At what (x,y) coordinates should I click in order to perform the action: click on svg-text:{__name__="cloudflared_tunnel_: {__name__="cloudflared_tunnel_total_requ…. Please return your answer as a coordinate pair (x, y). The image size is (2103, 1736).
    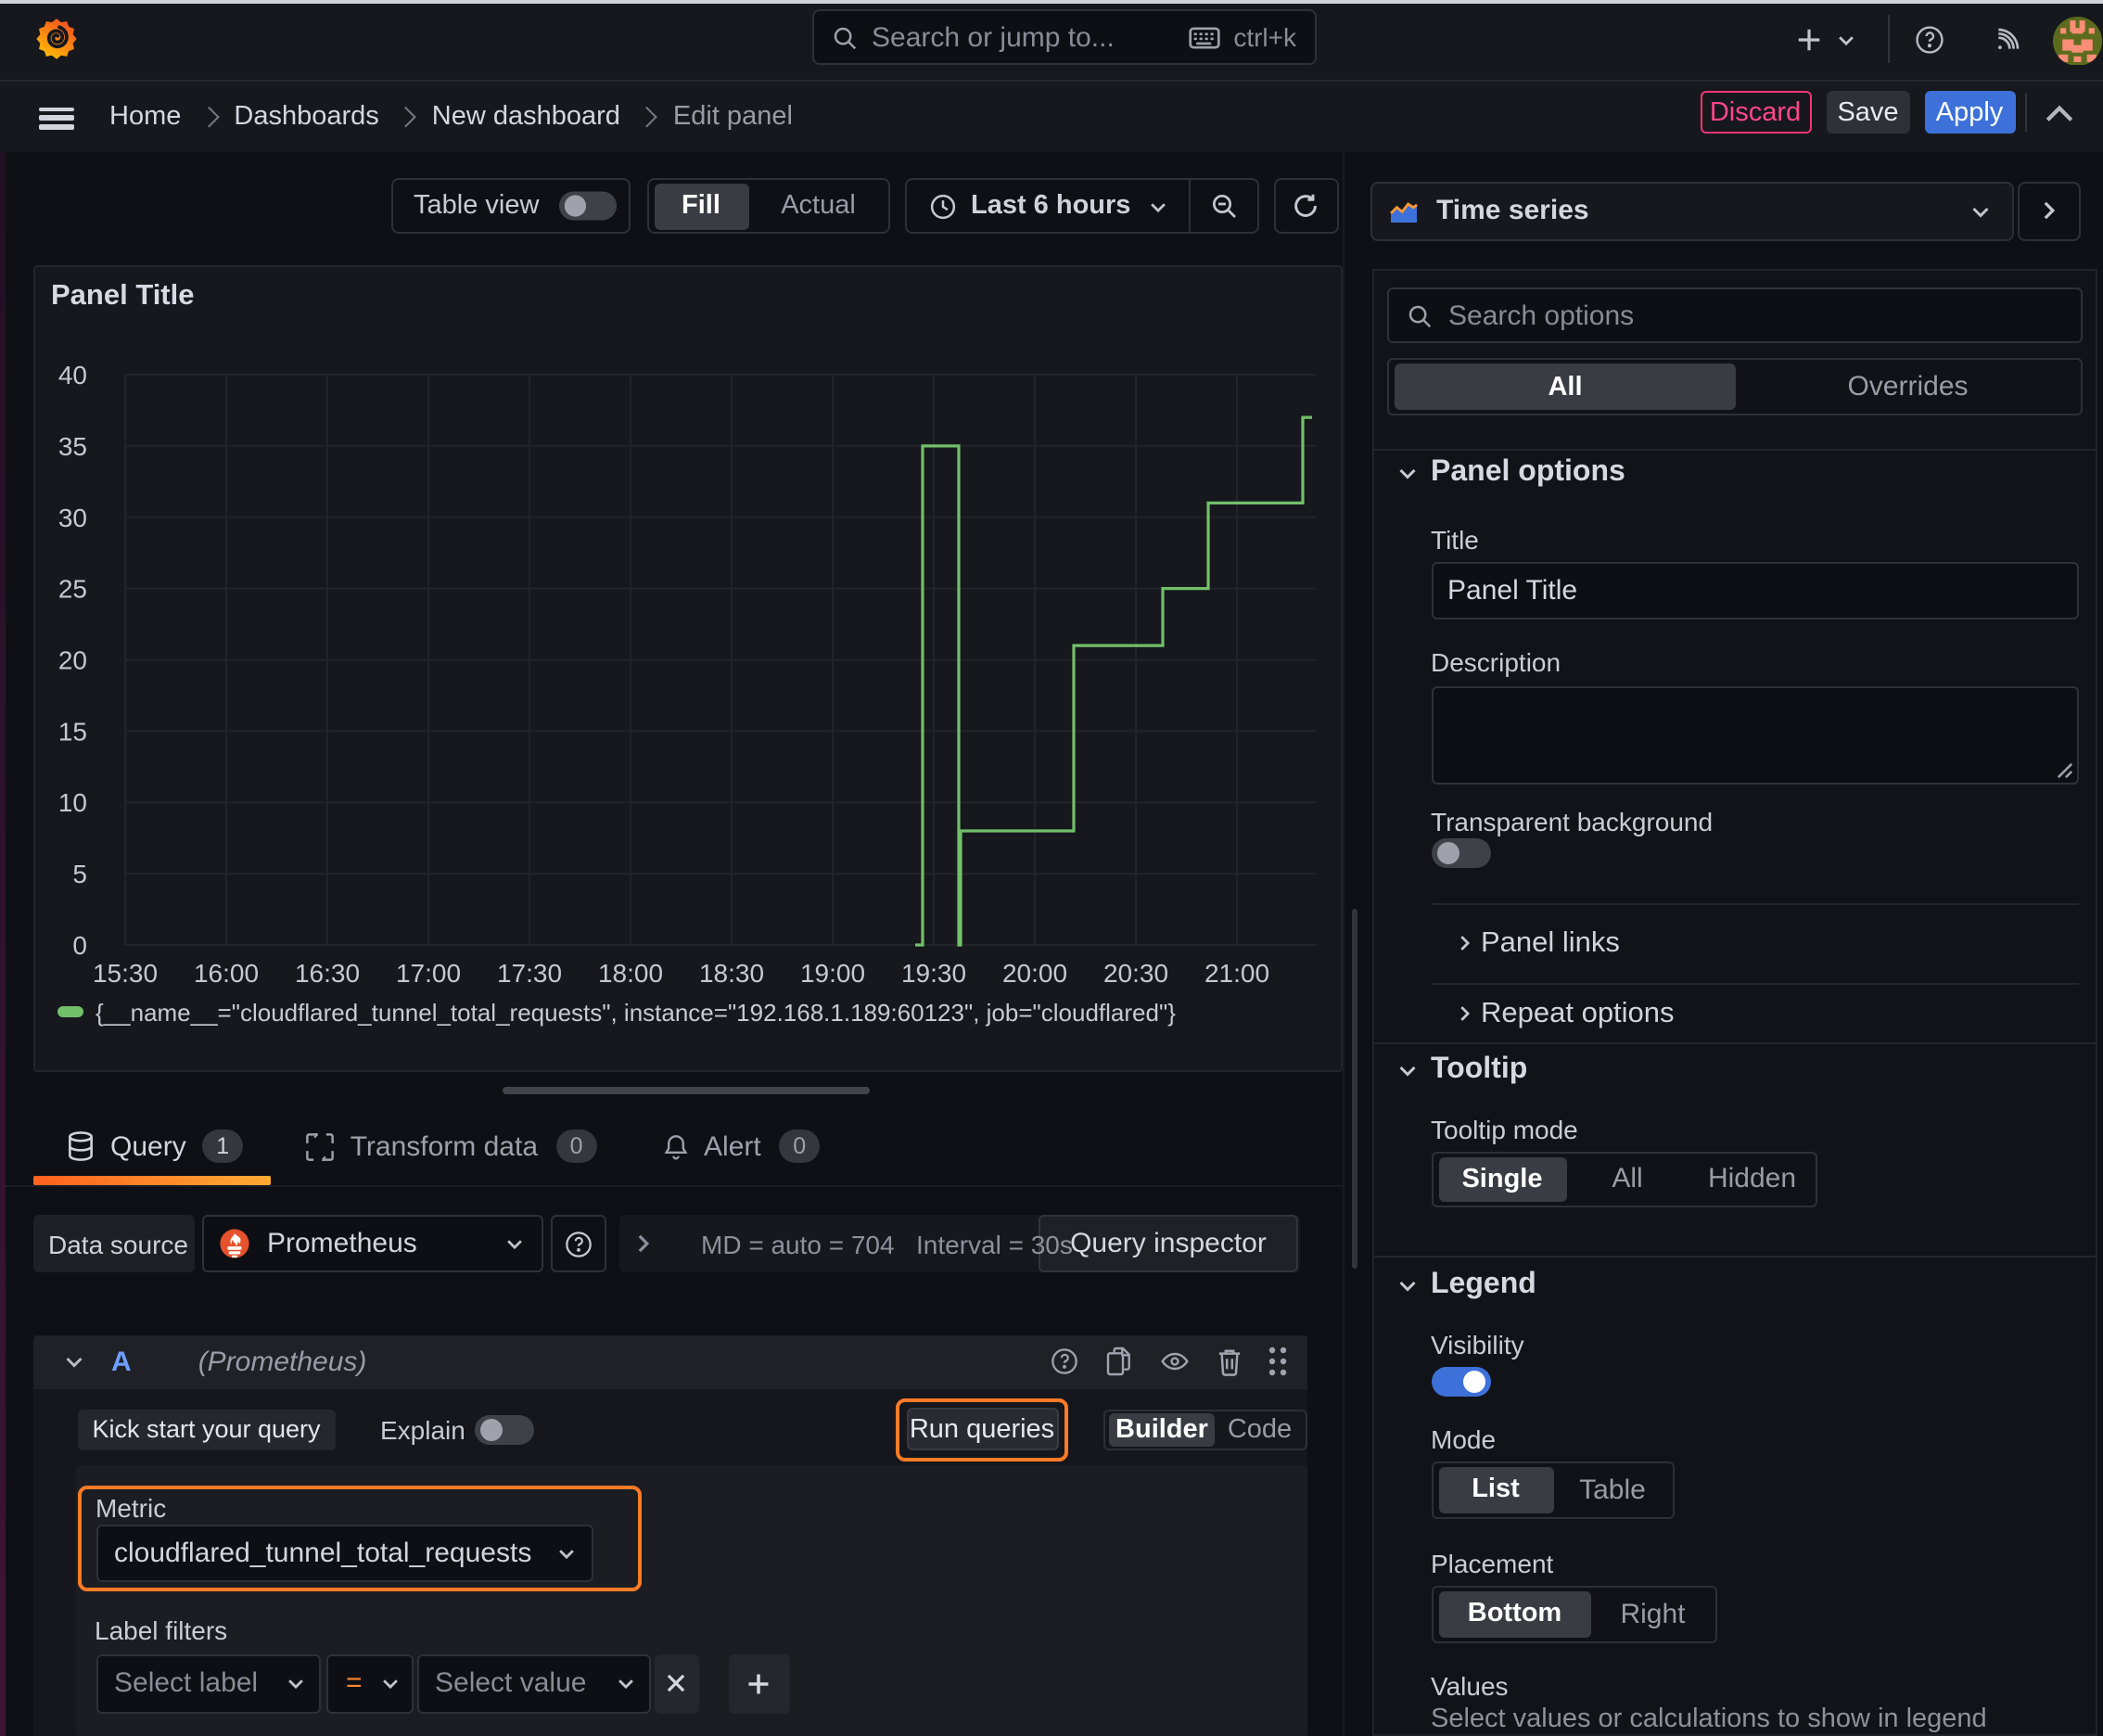
    Looking at the image, I should click on (635, 1013).